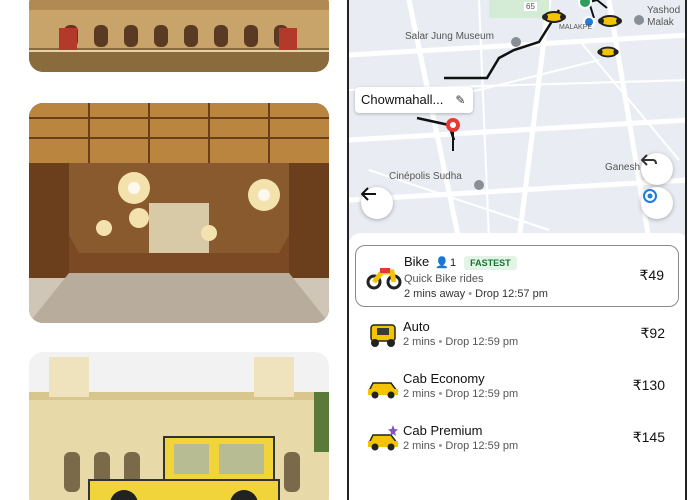 The height and width of the screenshot is (500, 700). I want to click on ride-name: Bike, so click(417, 261).